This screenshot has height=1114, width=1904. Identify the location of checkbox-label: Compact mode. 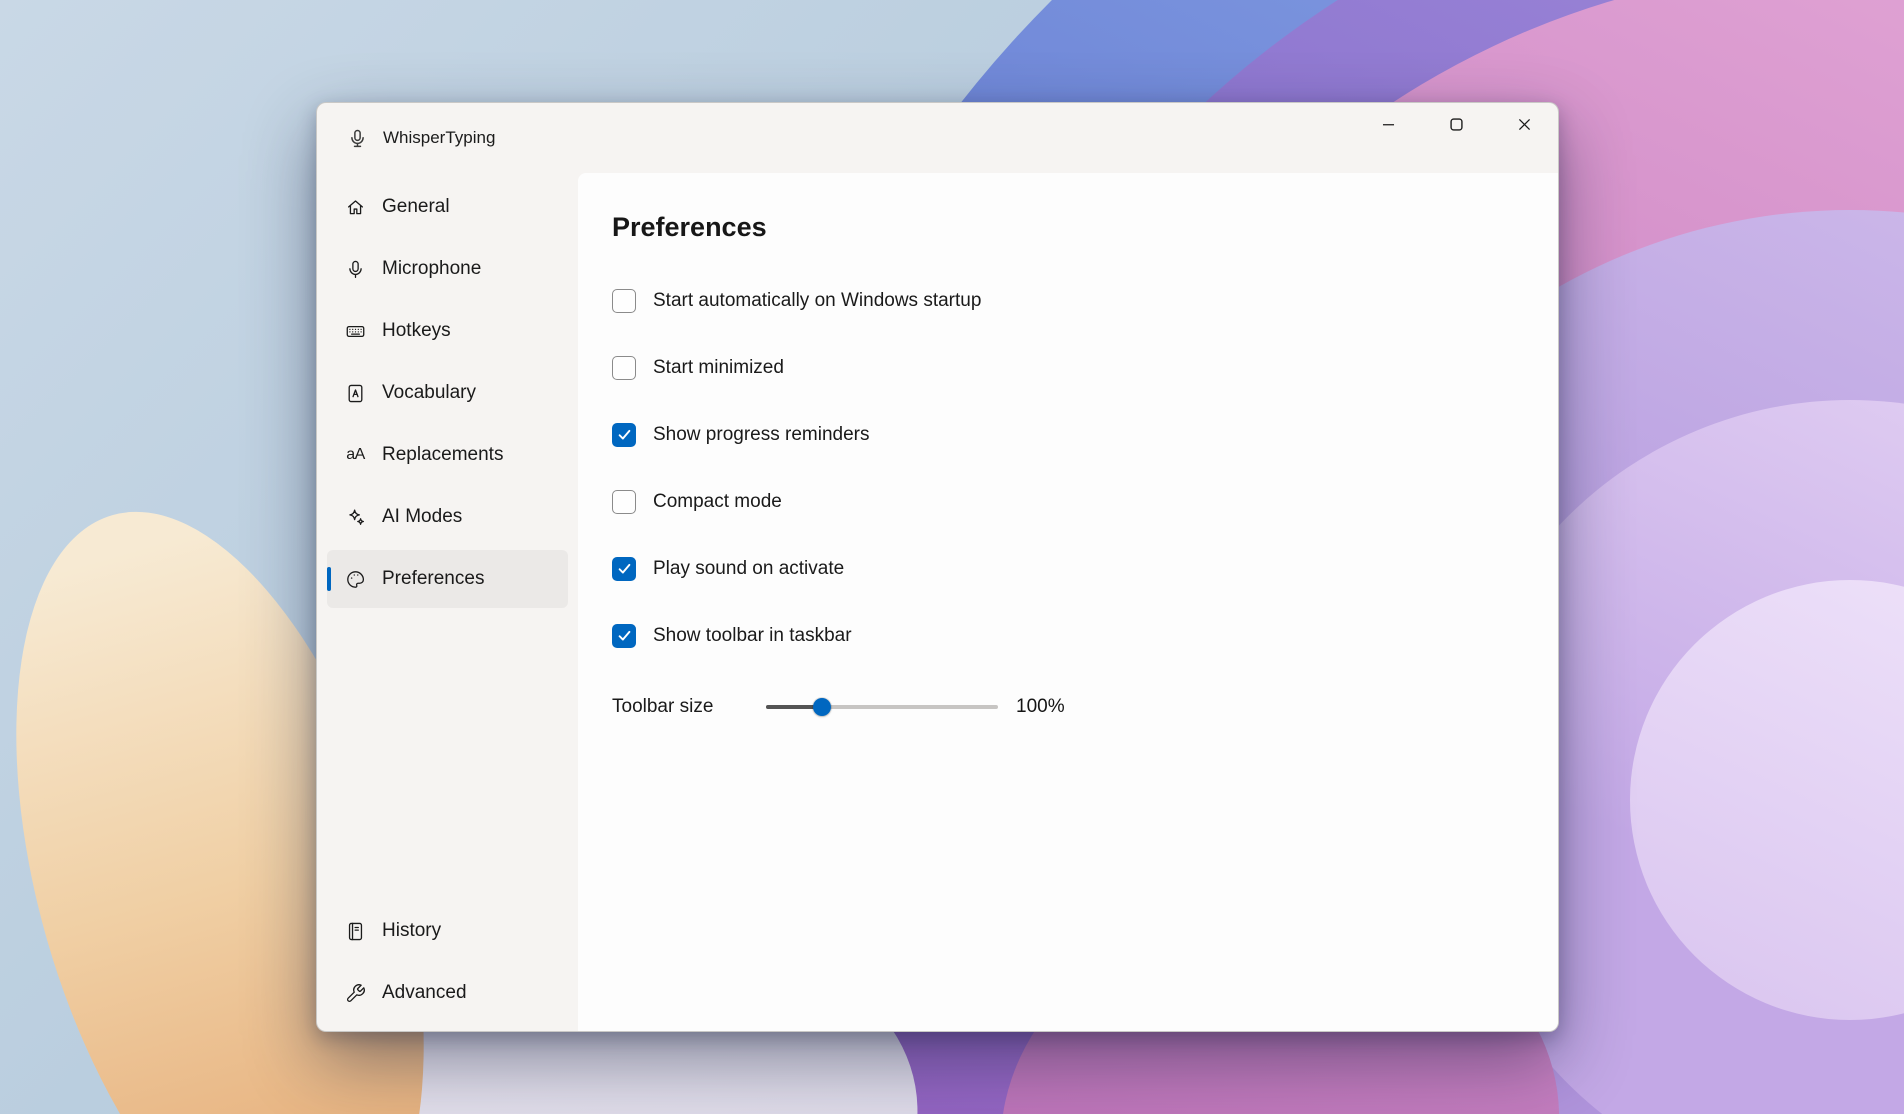
(717, 501).